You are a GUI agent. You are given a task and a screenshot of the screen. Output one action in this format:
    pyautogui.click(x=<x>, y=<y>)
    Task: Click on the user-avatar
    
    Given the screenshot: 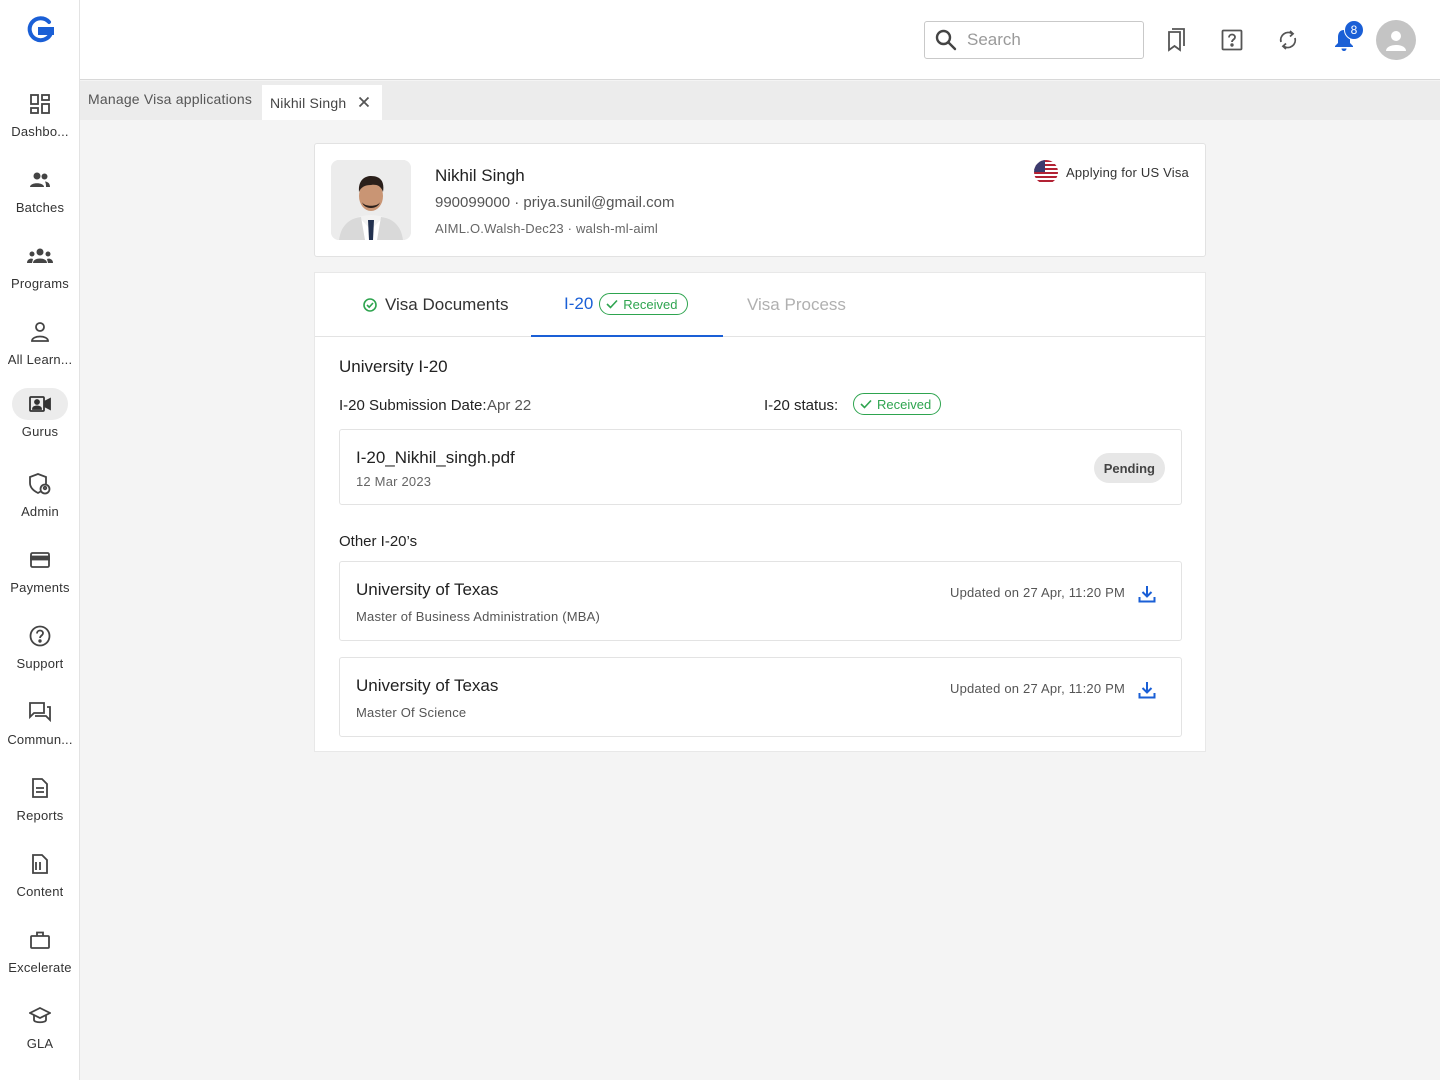 What is the action you would take?
    pyautogui.click(x=1396, y=40)
    